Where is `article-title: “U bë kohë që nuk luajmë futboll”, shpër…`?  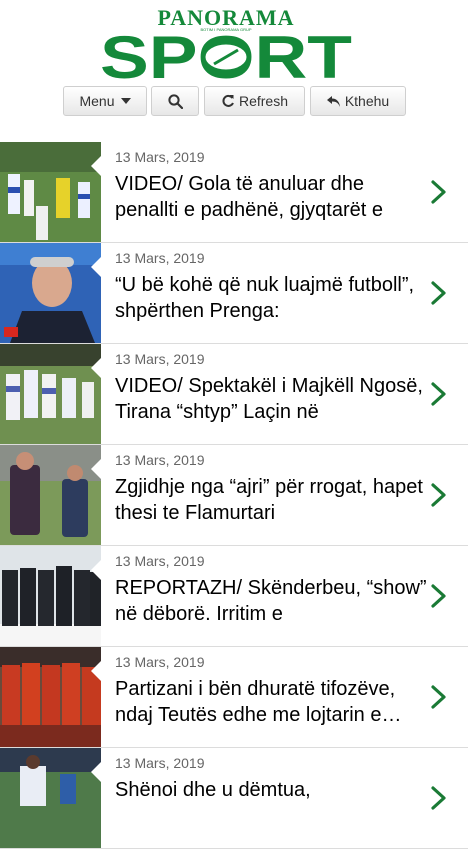
article-title: “U bë kohë që nuk luajmë futboll”, shpër… is located at coordinates (271, 298).